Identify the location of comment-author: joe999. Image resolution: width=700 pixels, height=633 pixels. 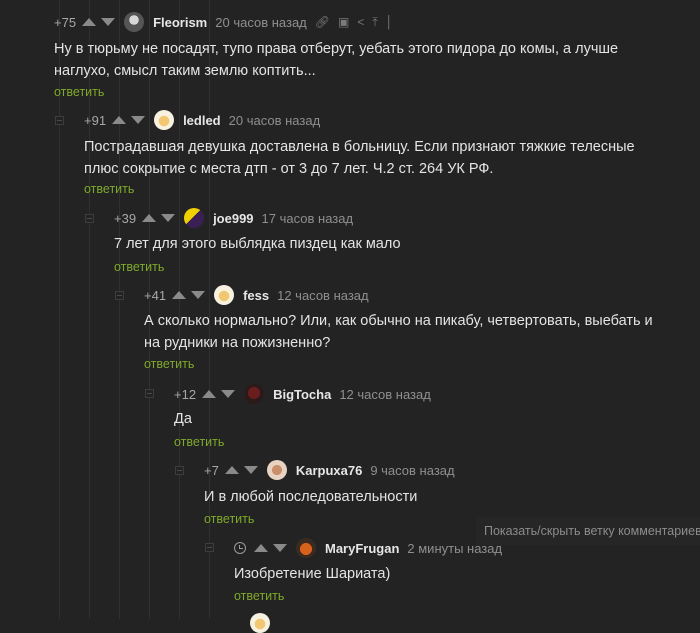
(233, 218).